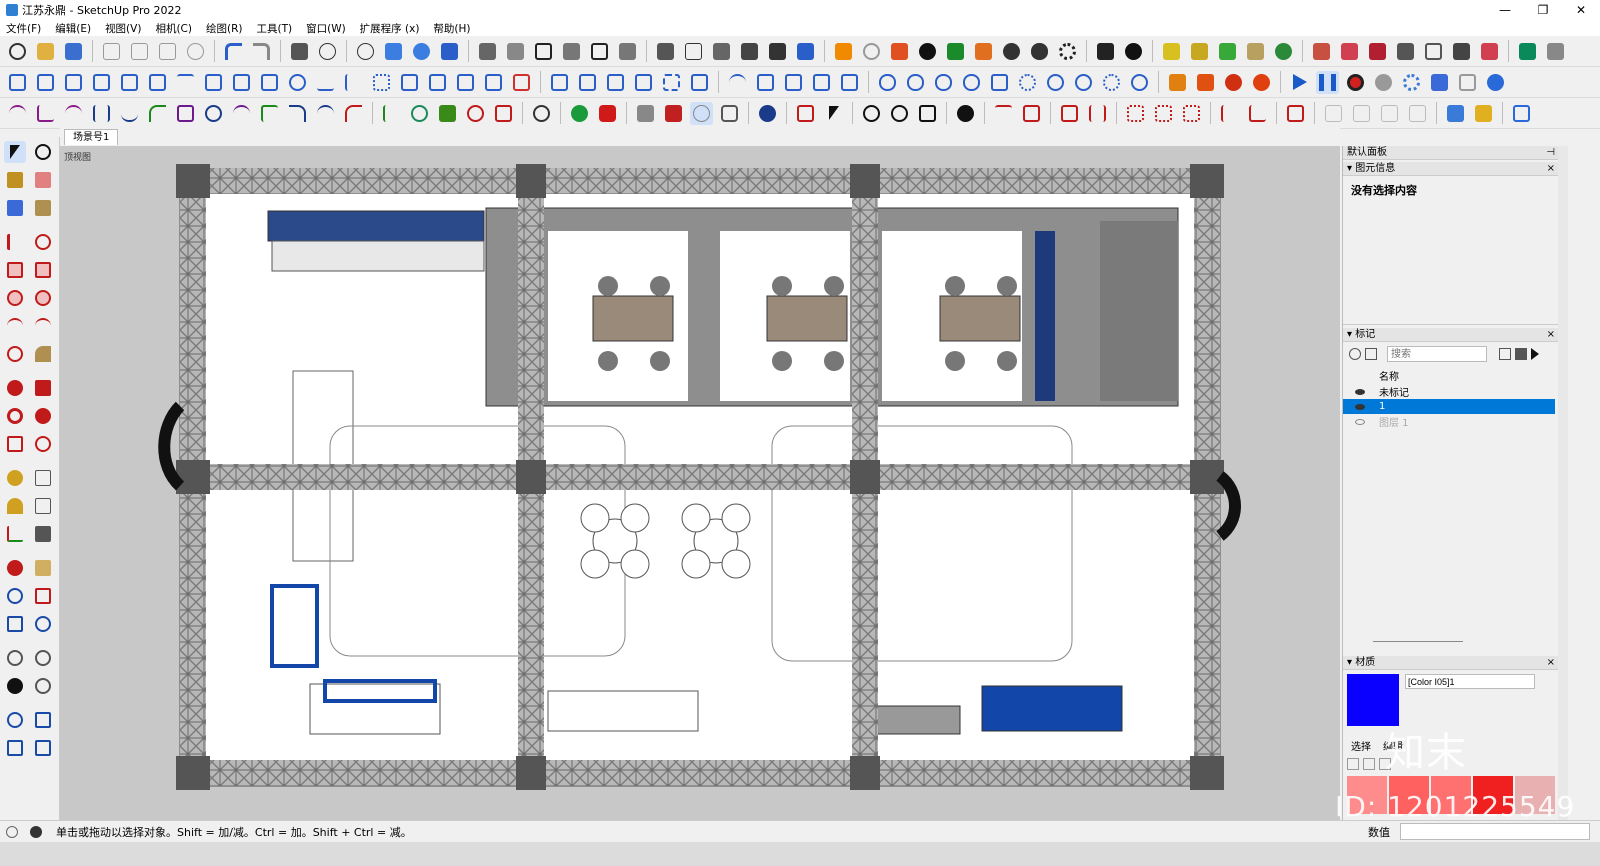 This screenshot has height=866, width=1600. I want to click on shaded-icon, so click(749, 51).